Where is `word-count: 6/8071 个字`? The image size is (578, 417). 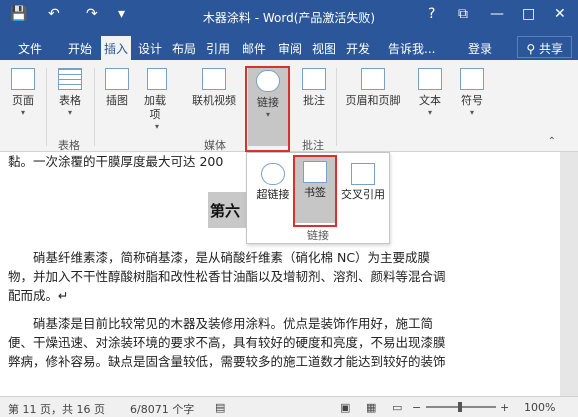
word-count: 6/8071 个字 is located at coordinates (162, 409).